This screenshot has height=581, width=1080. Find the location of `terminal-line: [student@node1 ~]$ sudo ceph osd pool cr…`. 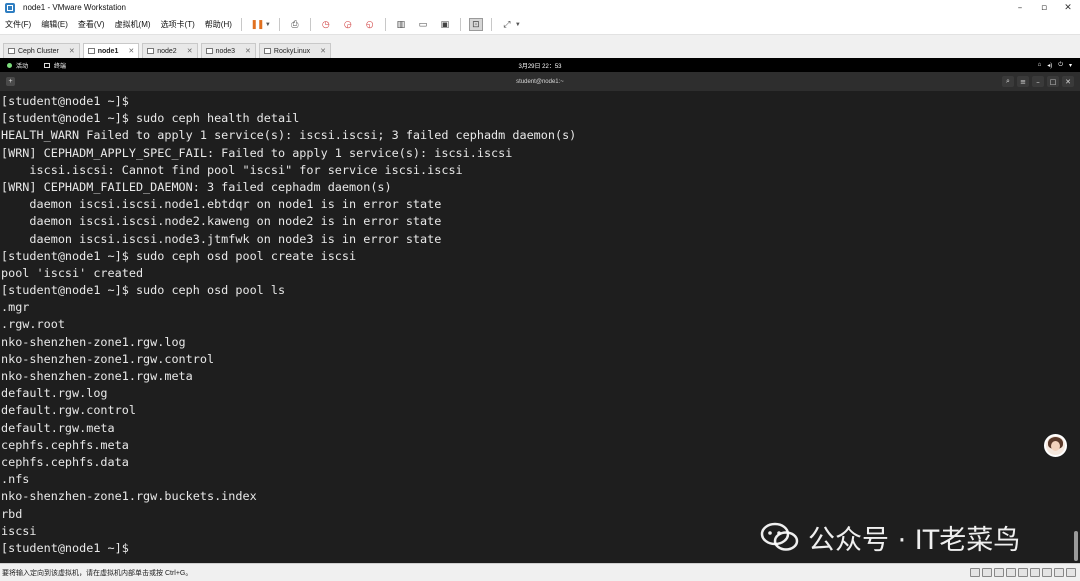

terminal-line: [student@node1 ~]$ sudo ceph osd pool cr… is located at coordinates (179, 255).